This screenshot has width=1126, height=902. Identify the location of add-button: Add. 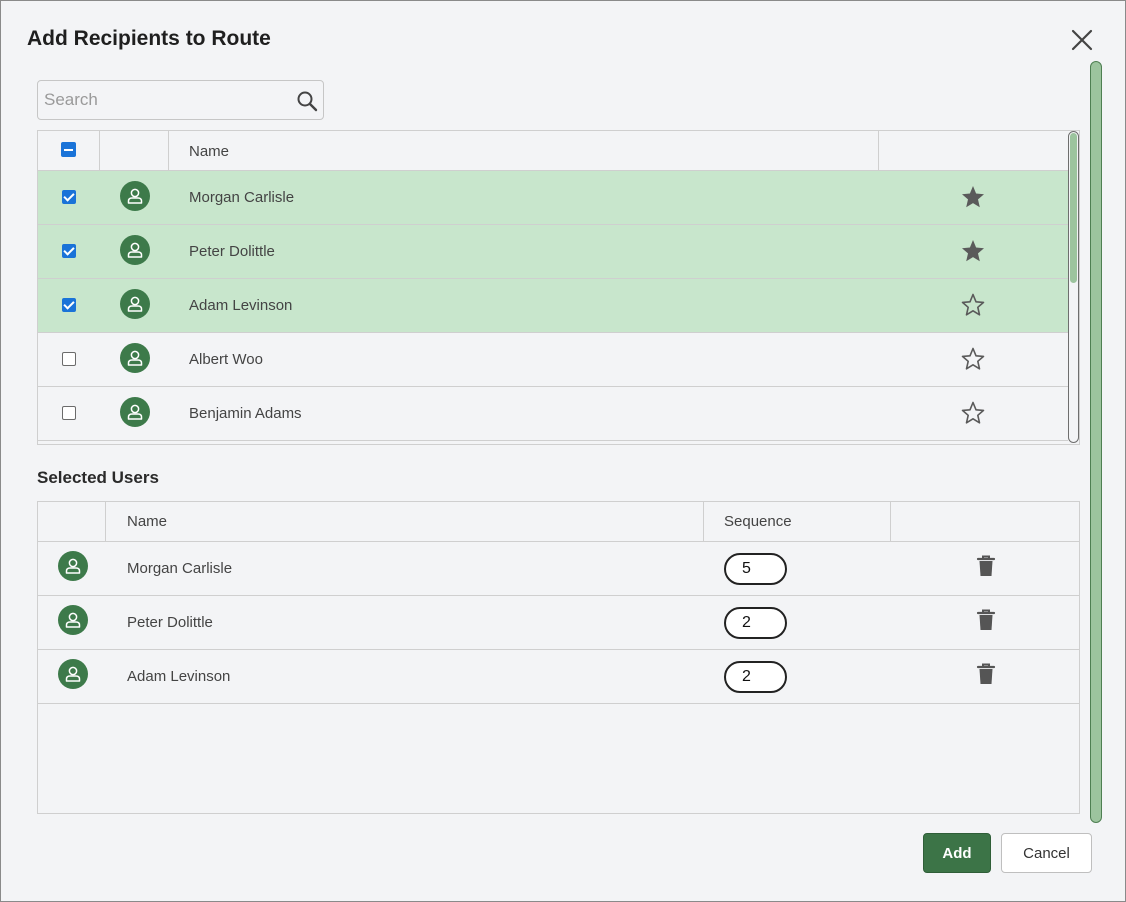
(957, 853).